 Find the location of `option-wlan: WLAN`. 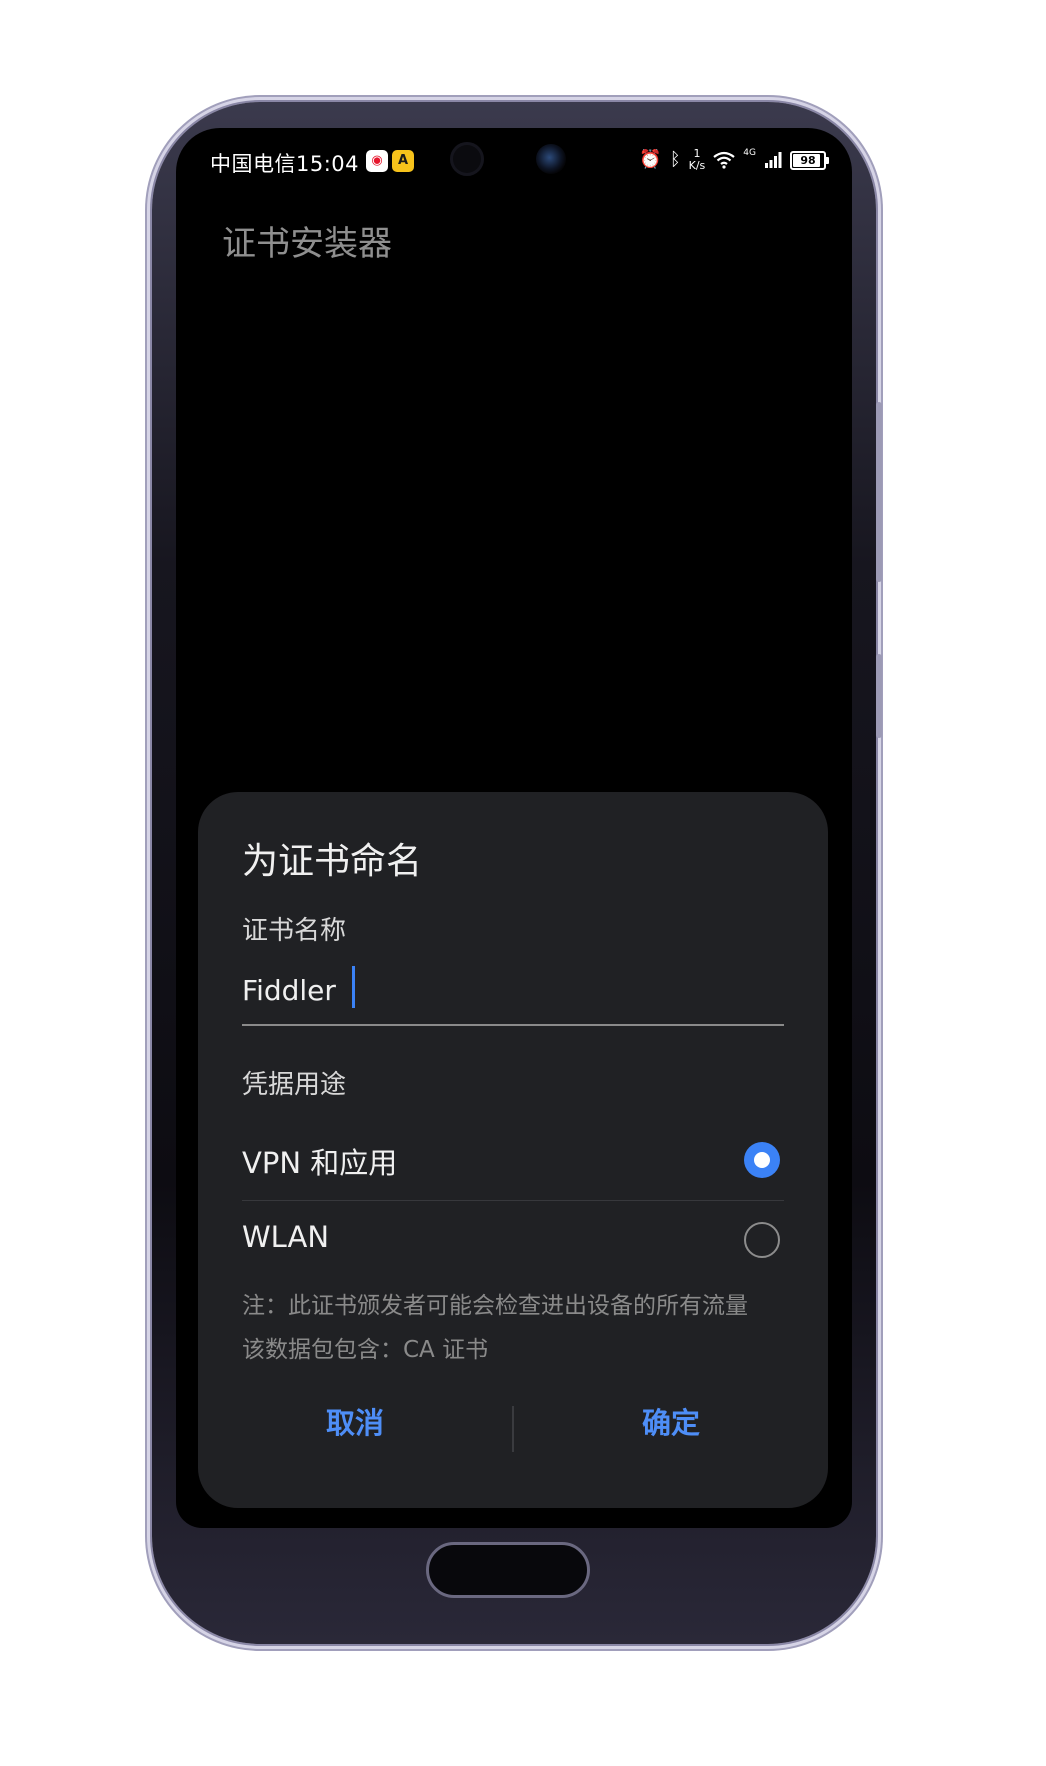

option-wlan: WLAN is located at coordinates (513, 1241).